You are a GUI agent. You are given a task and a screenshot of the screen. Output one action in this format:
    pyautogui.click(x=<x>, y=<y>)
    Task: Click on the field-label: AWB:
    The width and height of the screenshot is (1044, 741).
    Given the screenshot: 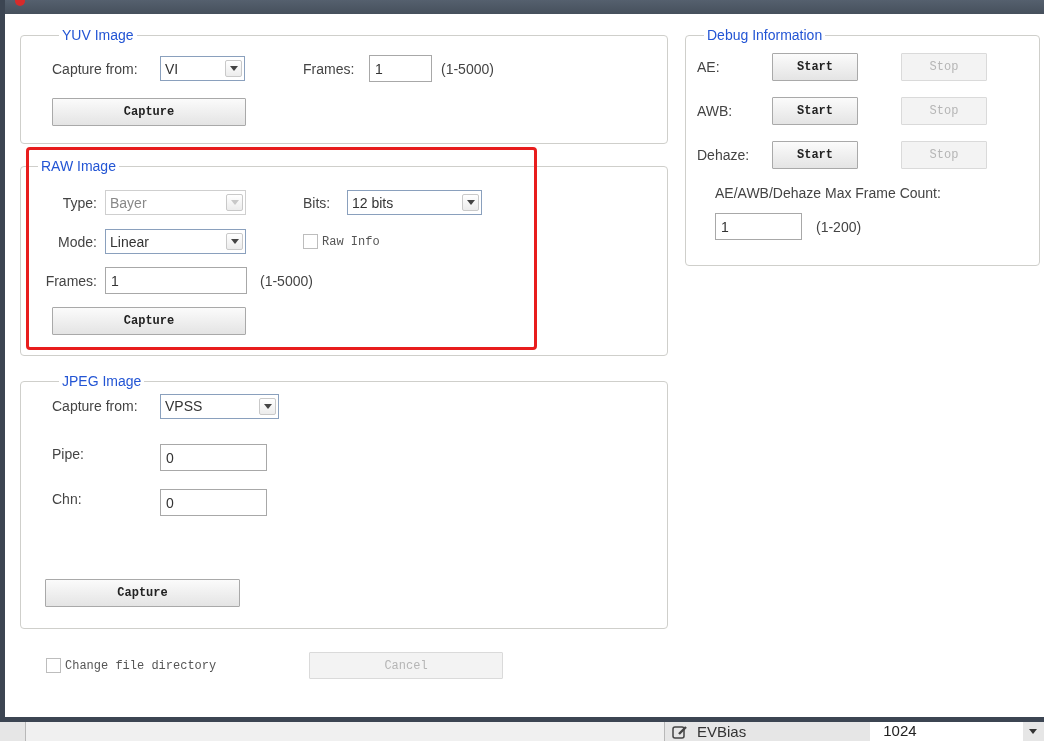 What is the action you would take?
    pyautogui.click(x=715, y=111)
    